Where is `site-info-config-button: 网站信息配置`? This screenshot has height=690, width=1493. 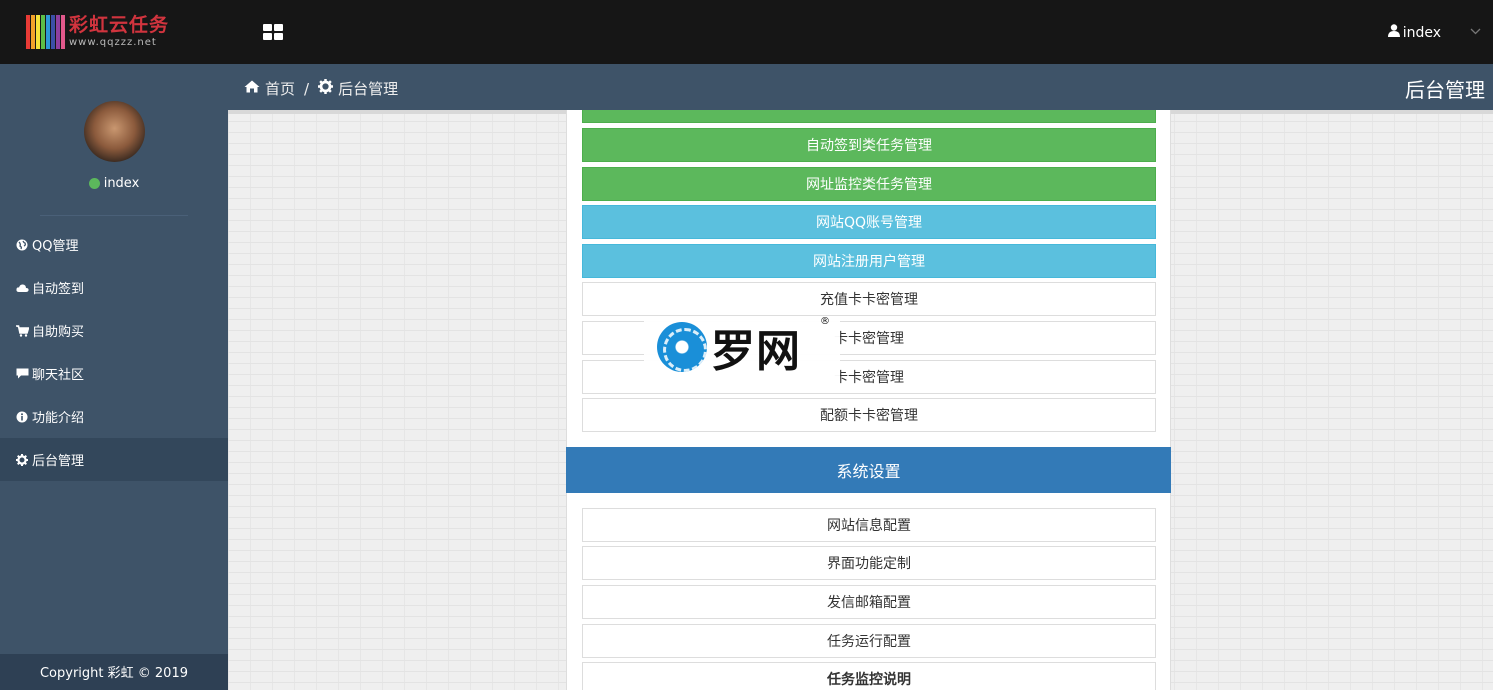
site-info-config-button: 网站信息配置 is located at coordinates (869, 525).